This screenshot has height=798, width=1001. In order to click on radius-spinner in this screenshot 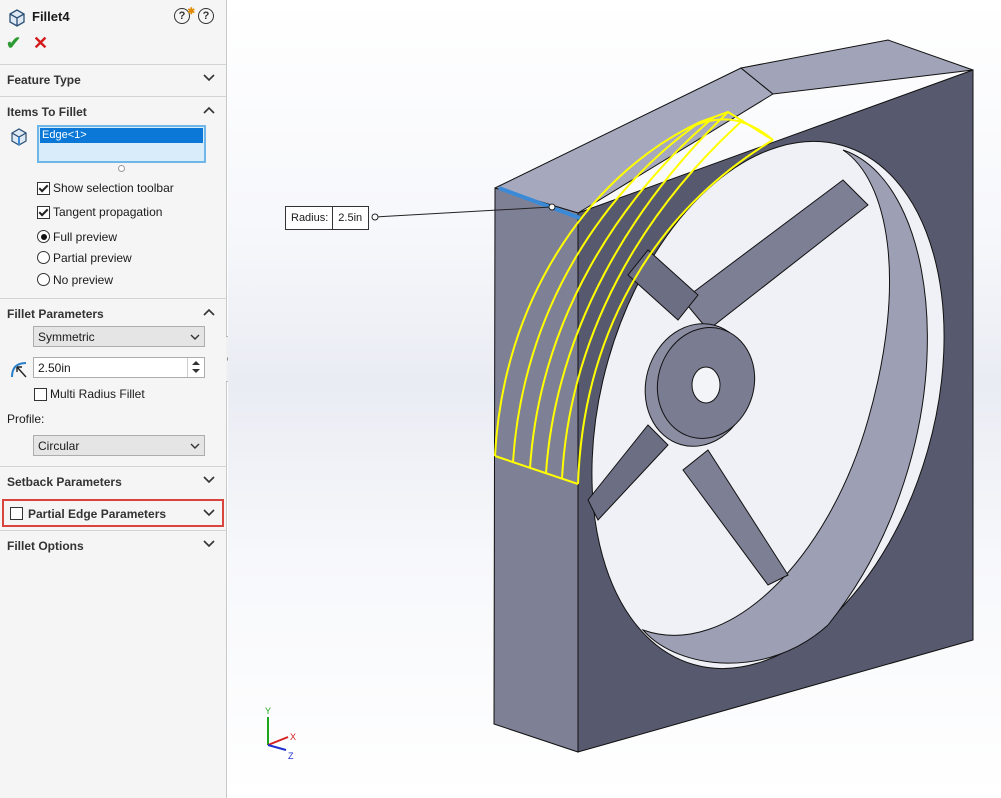, I will do `click(195, 367)`.